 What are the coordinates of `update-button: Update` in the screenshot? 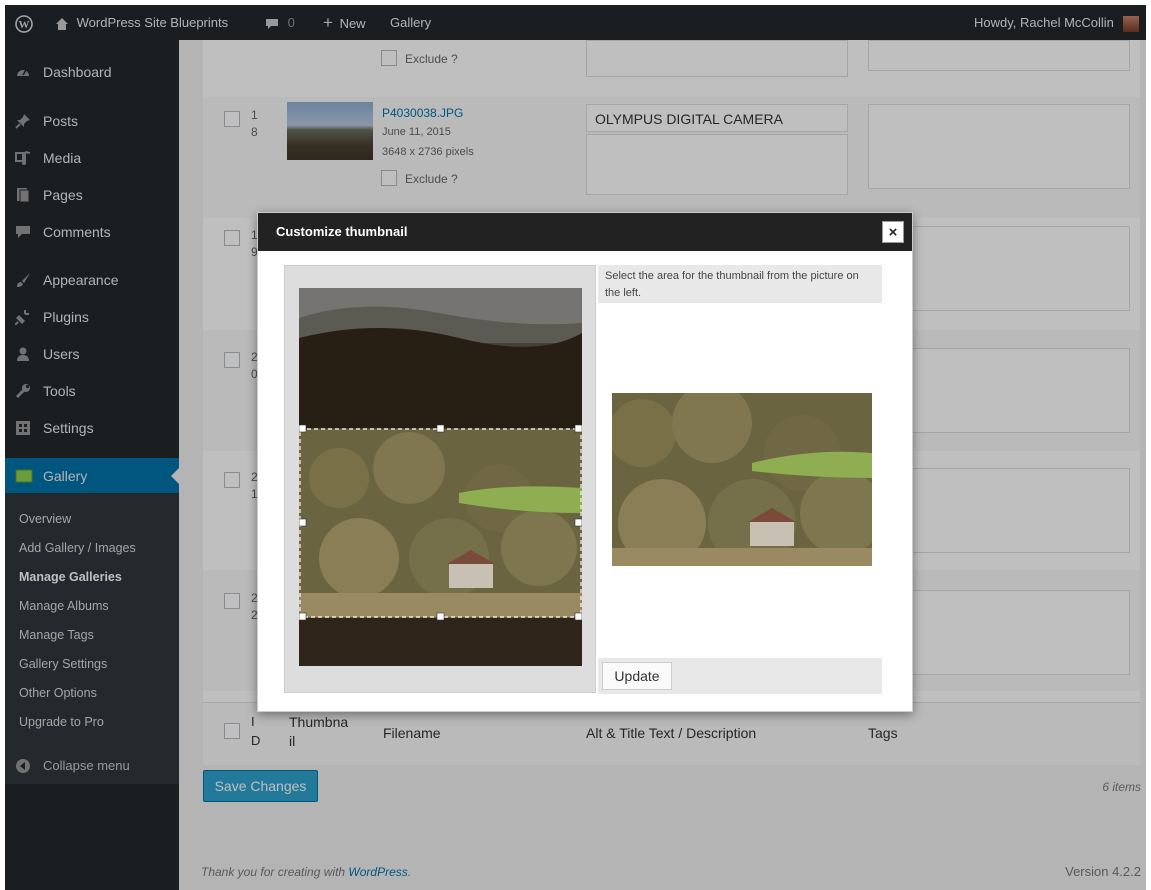 It's located at (637, 676).